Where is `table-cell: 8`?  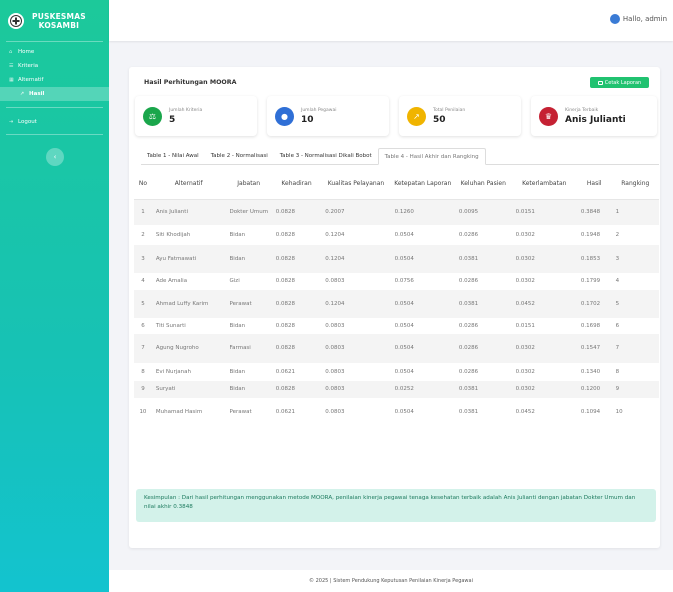 table-cell: 8 is located at coordinates (143, 371).